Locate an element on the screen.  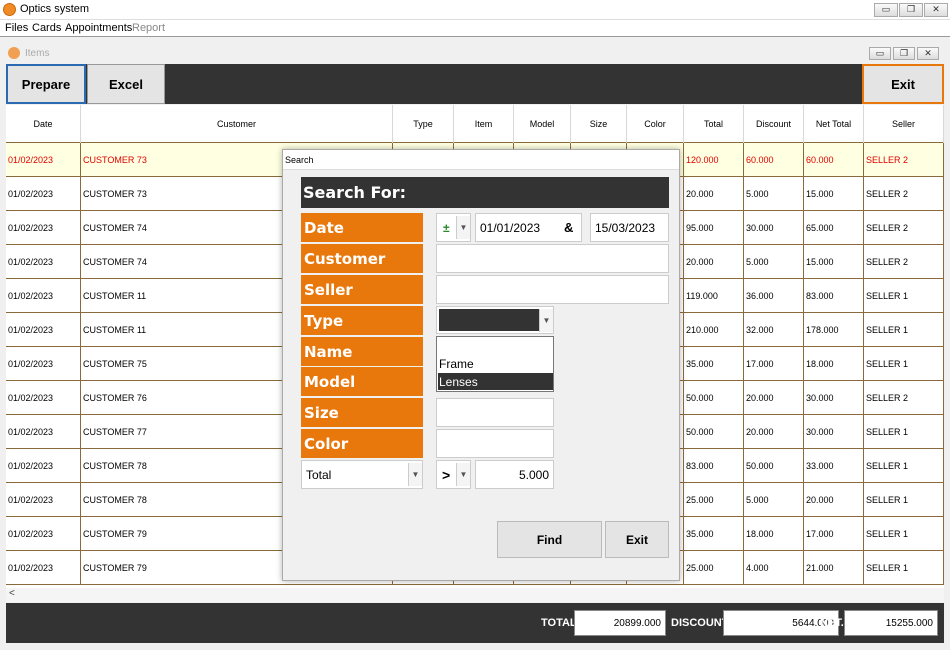
customer-field is located at coordinates (552, 258).